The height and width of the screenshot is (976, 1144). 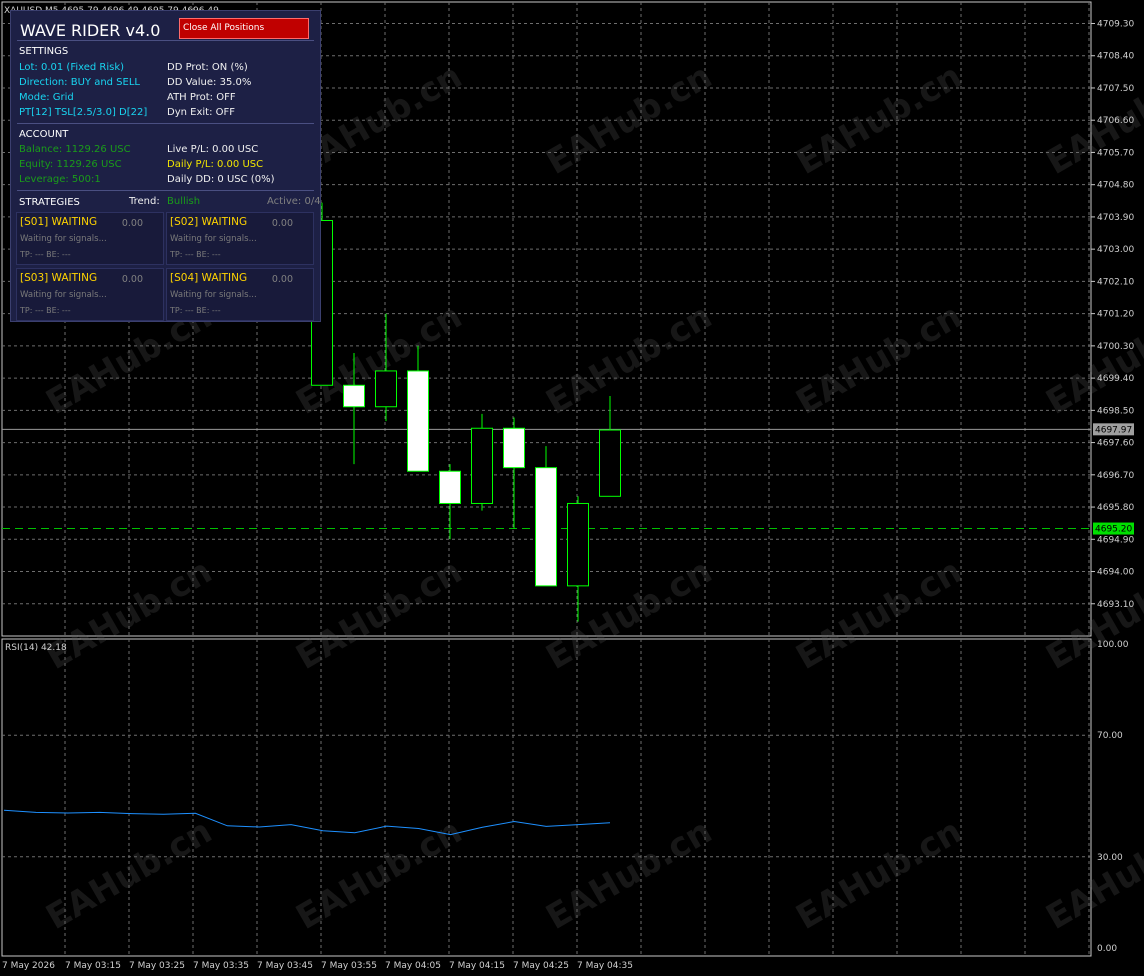 I want to click on price-tick-label: 4703.00, so click(x=1115, y=250).